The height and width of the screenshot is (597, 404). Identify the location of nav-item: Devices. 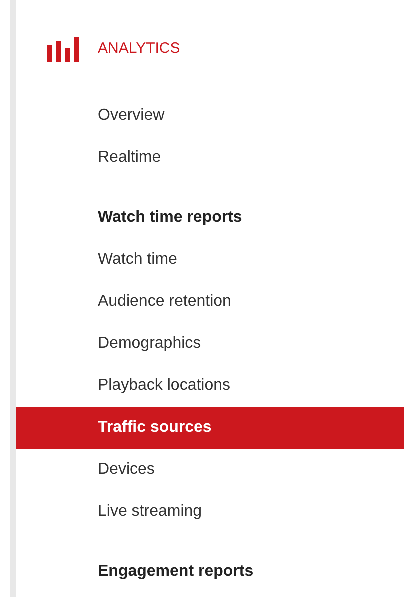
(210, 470).